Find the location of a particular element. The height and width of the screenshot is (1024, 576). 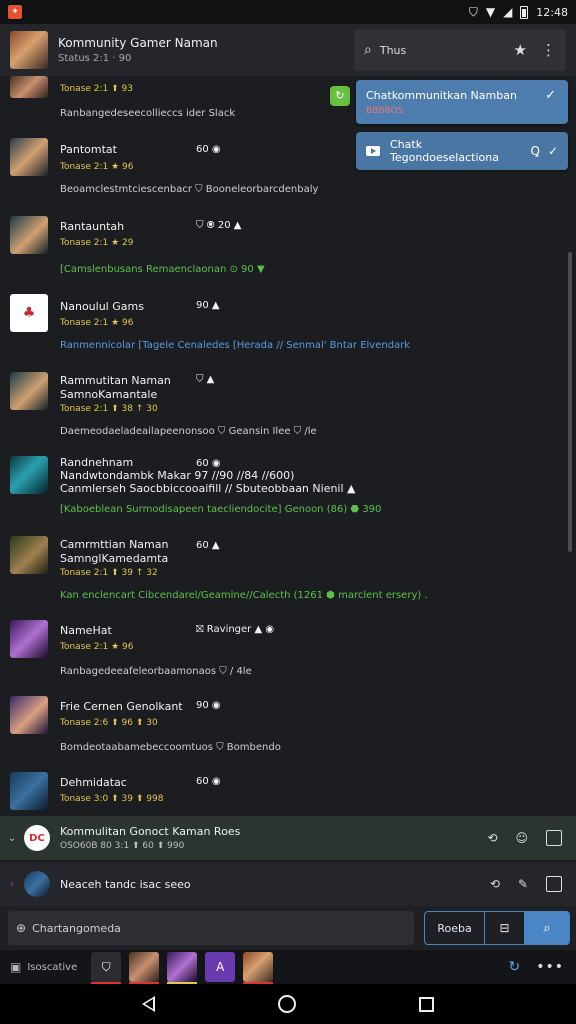

app-notification-icon: ✦ is located at coordinates (15, 12).